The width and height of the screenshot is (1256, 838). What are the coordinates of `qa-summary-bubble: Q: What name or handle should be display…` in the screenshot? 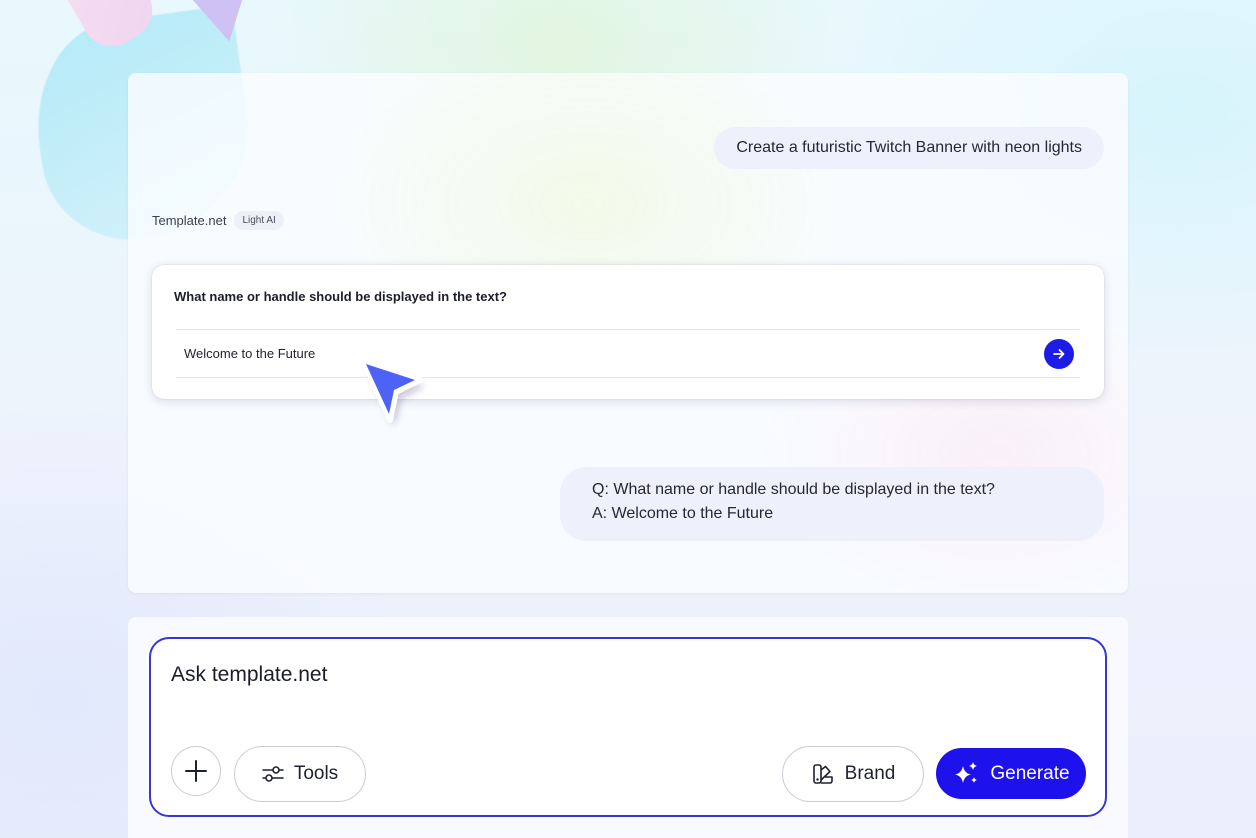 It's located at (832, 504).